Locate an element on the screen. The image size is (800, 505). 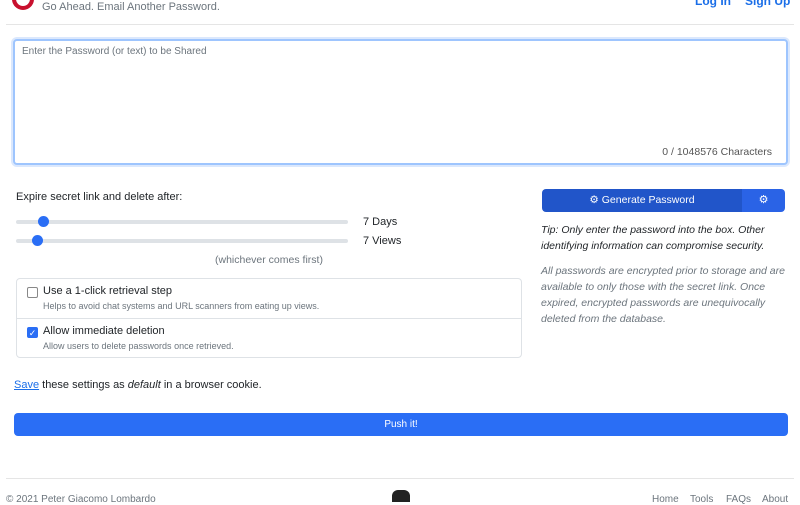
character-count: 0 / 1048576 Characters is located at coordinates (717, 152).